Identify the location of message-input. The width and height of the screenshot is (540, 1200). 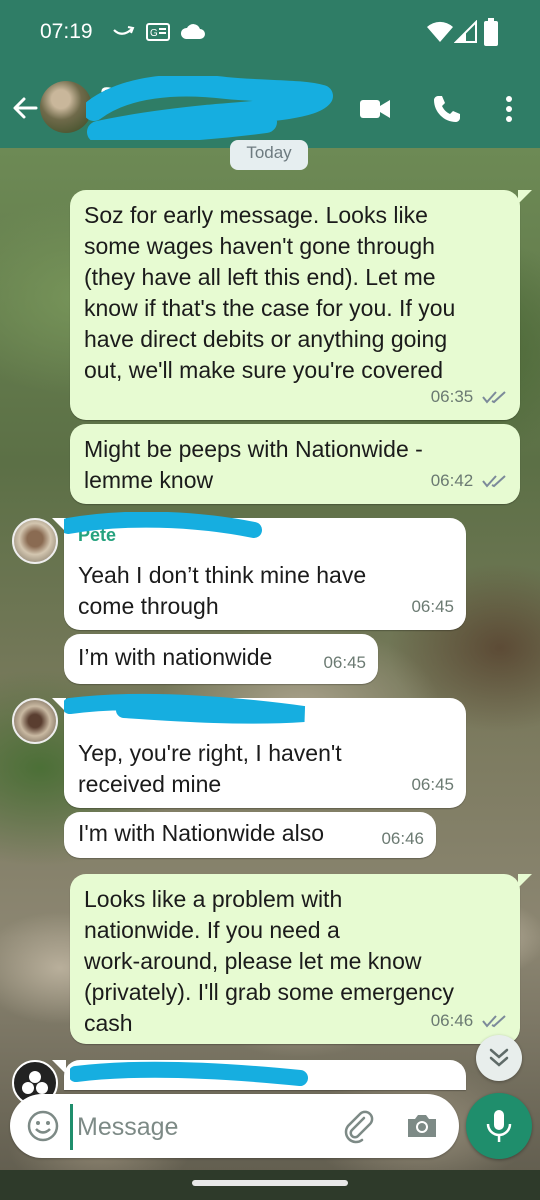
(199, 1127).